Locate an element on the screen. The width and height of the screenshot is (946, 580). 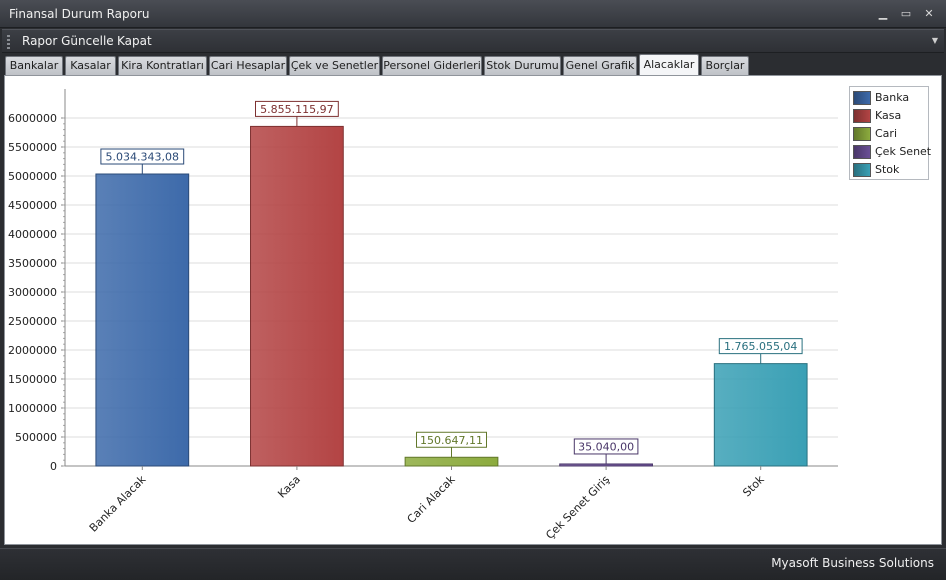
toolbar-dropdown-icon: ▼ is located at coordinates (935, 40).